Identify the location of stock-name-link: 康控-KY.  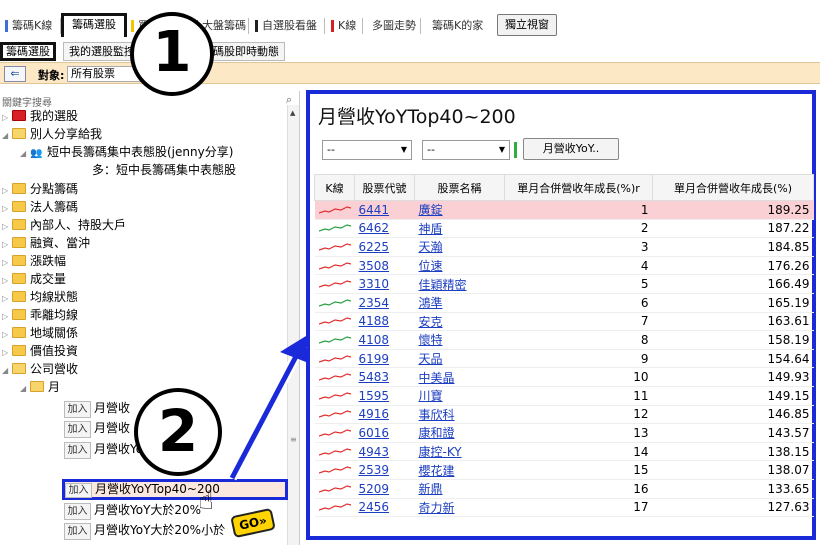
(459, 452).